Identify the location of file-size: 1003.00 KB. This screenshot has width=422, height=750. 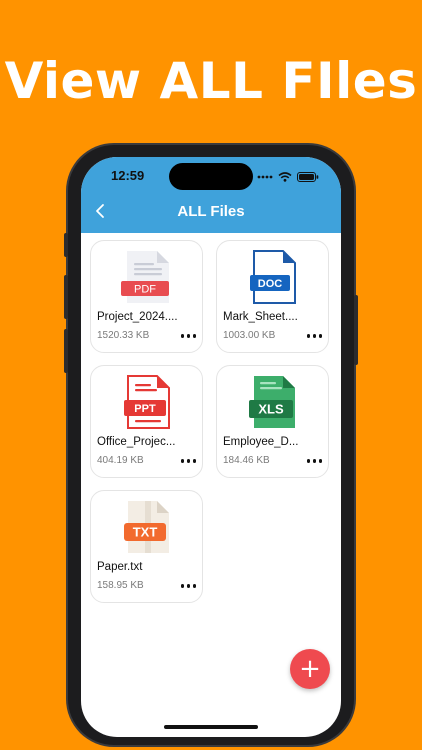
(249, 335).